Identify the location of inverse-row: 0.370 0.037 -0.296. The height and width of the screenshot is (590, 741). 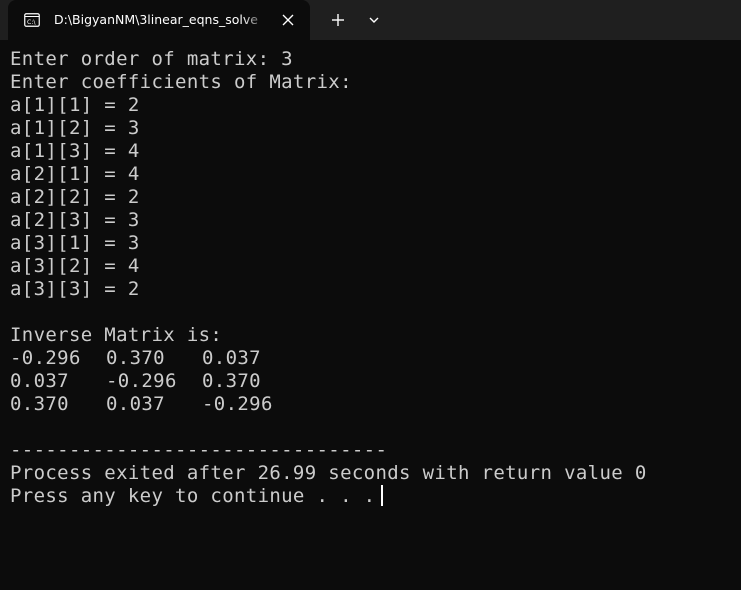
(372, 404).